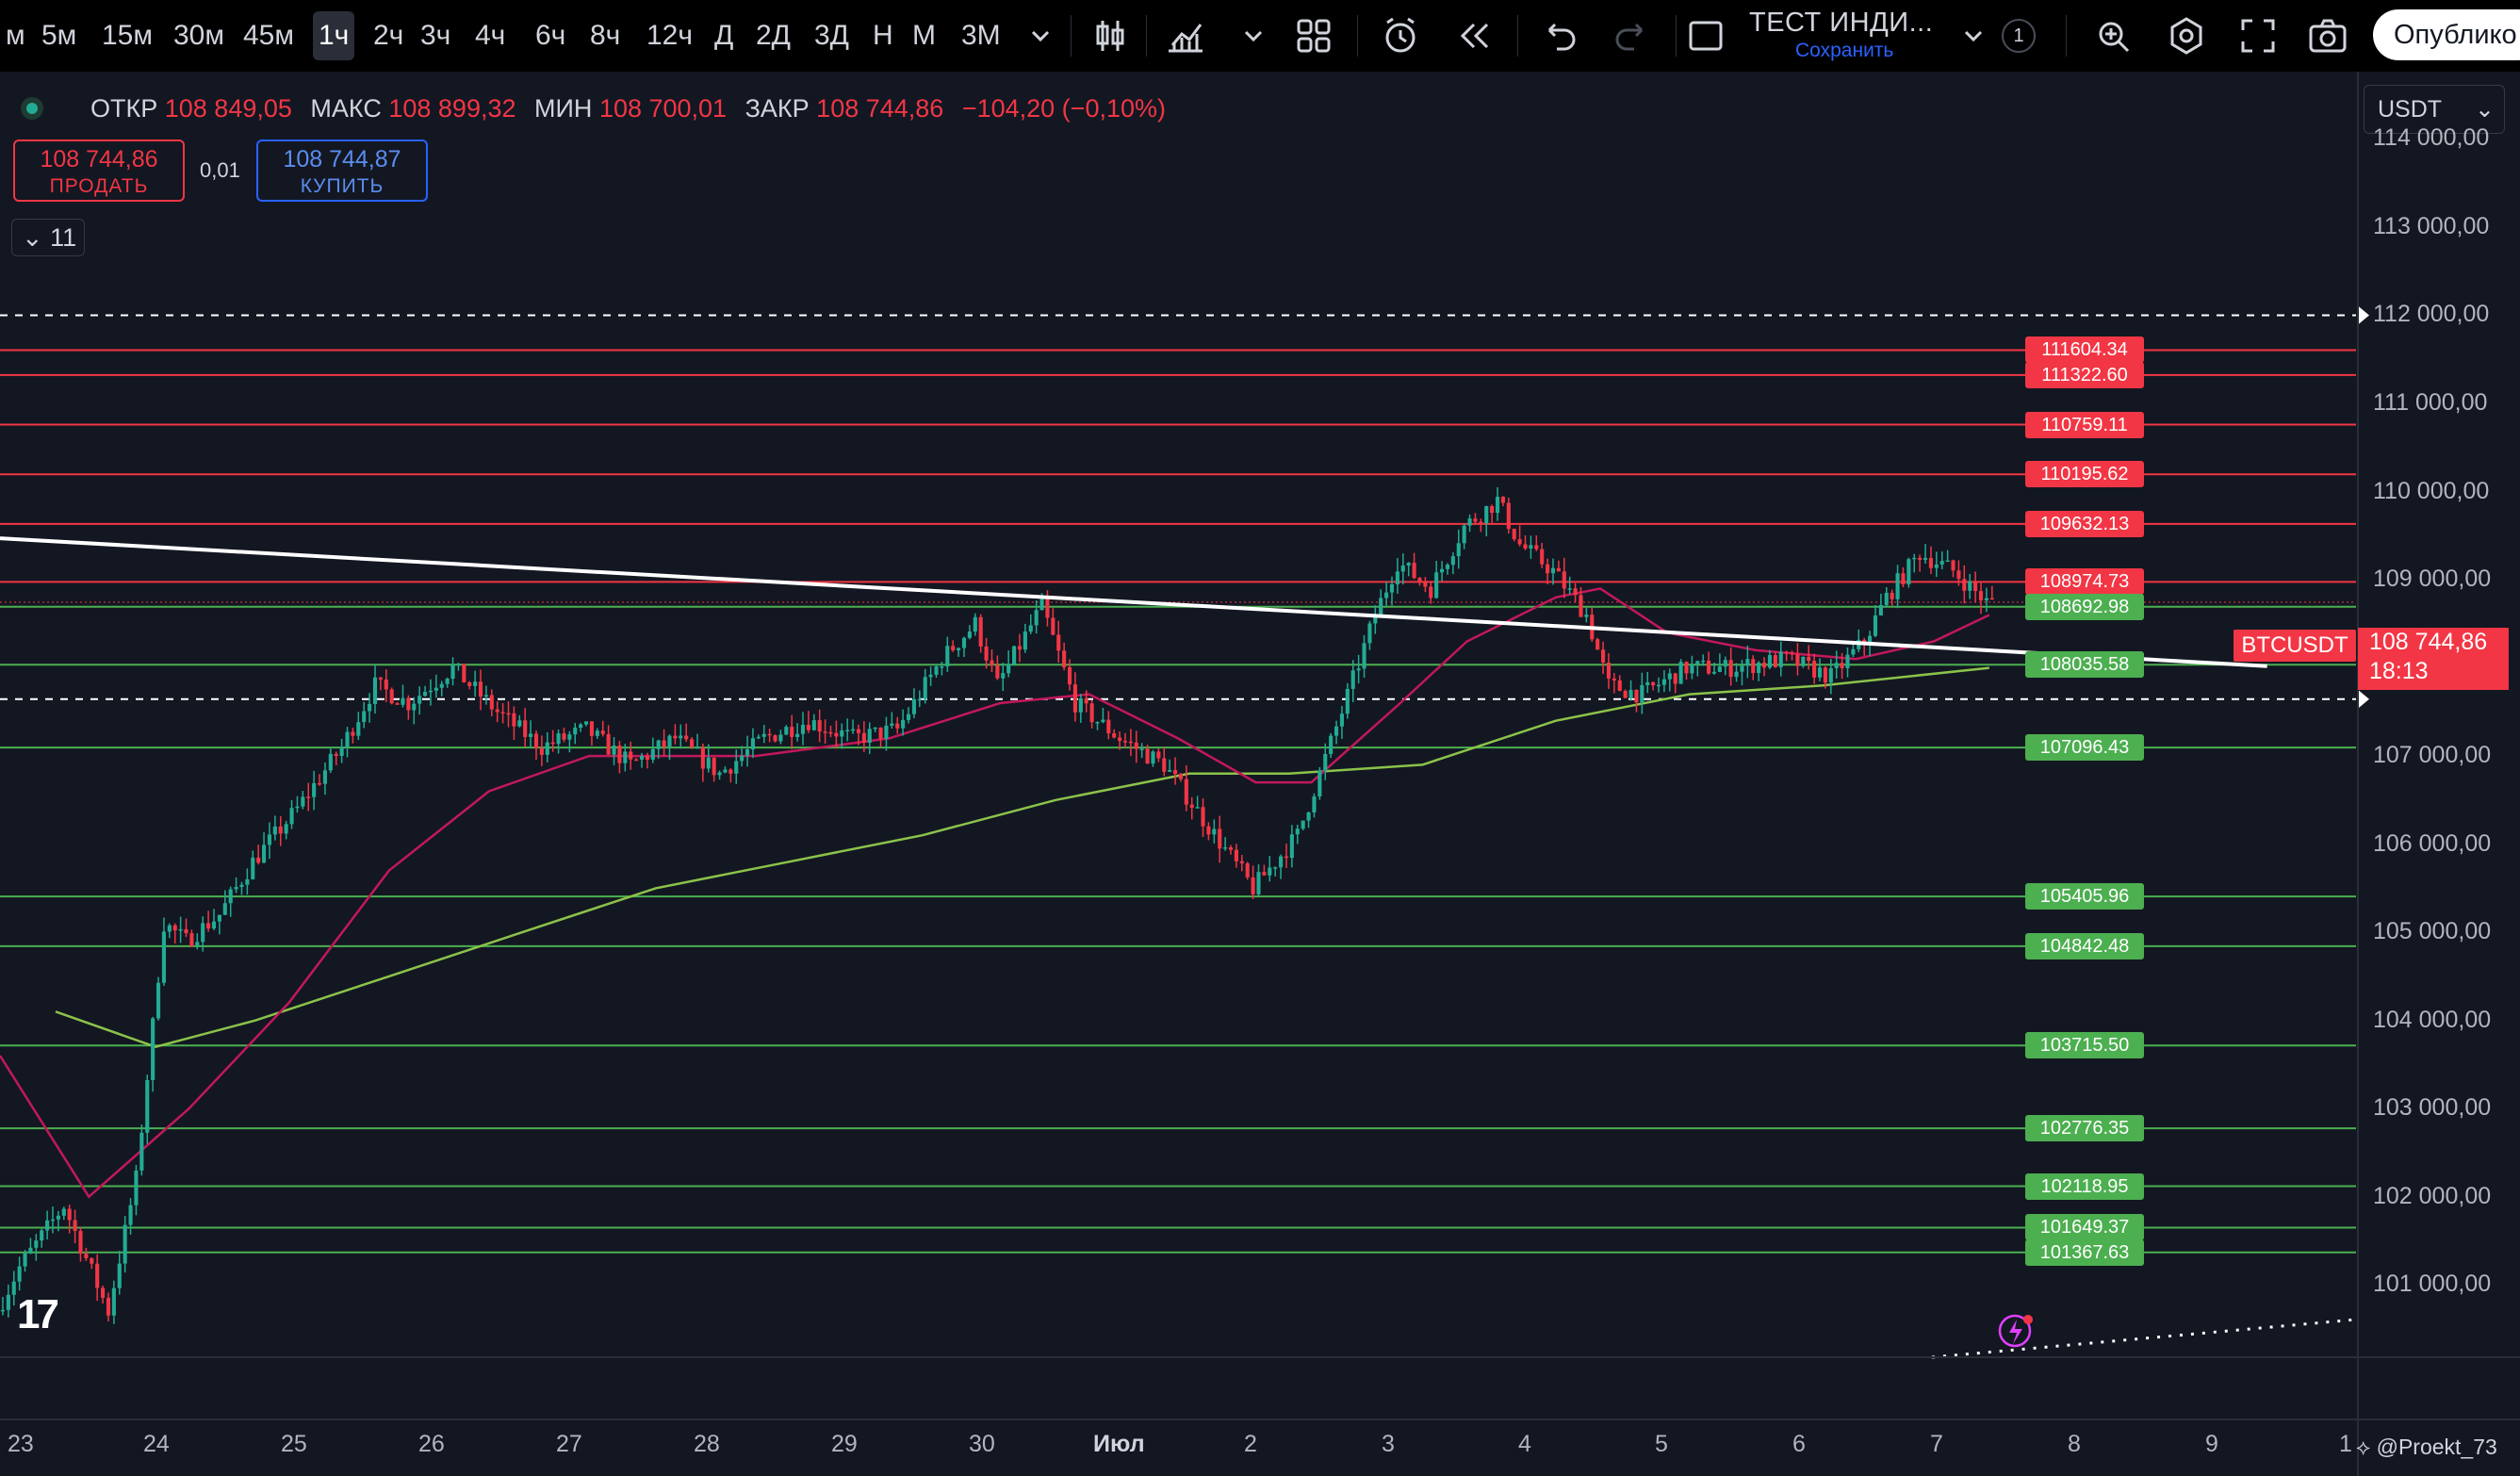 The height and width of the screenshot is (1476, 2520). What do you see at coordinates (32, 108) in the screenshot?
I see `market-status-icon` at bounding box center [32, 108].